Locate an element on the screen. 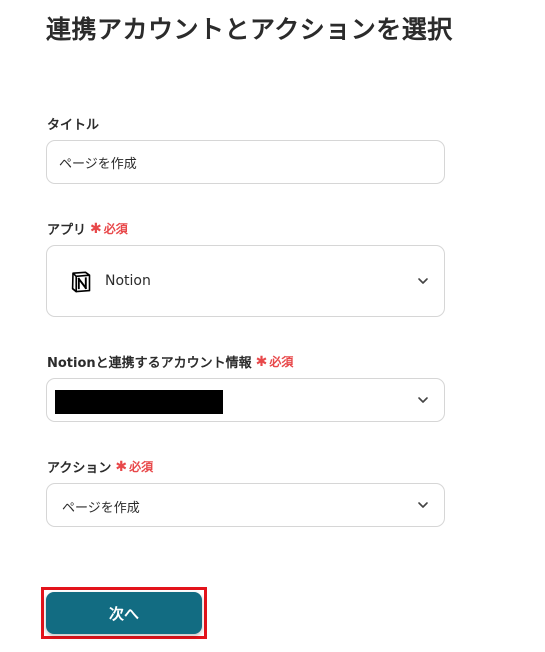 This screenshot has width=545, height=652. title-field is located at coordinates (245, 162).